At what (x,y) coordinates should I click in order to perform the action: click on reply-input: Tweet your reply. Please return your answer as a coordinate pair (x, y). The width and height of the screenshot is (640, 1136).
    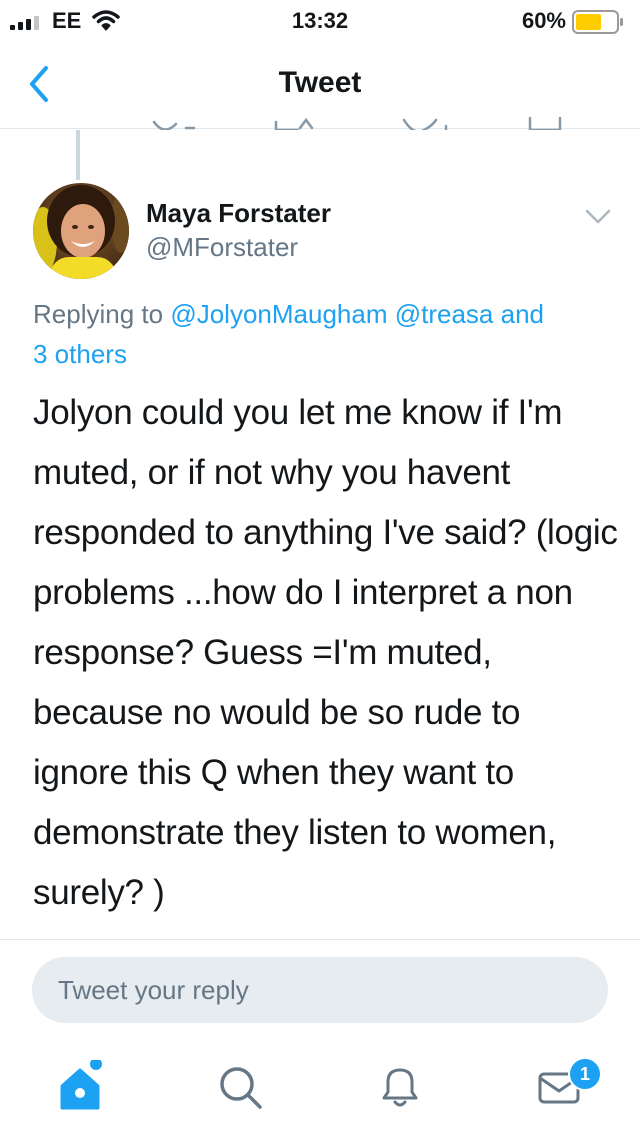
    Looking at the image, I should click on (320, 990).